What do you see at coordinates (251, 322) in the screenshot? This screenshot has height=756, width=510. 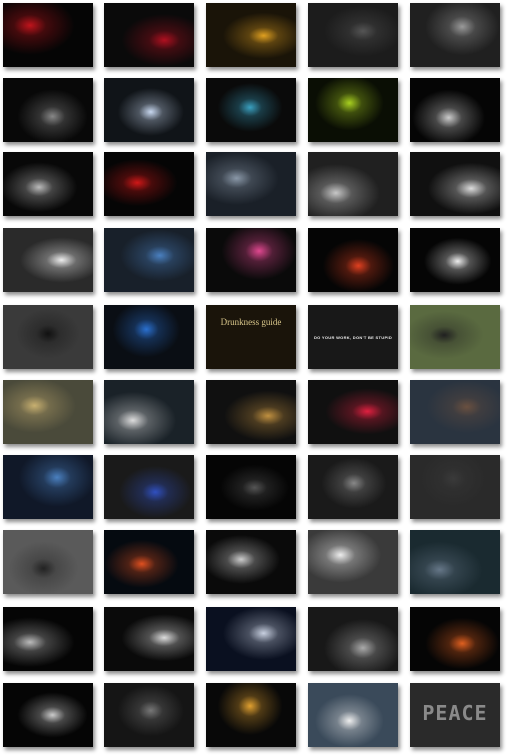 I see `thumbnail-caption: Drunkness guide` at bounding box center [251, 322].